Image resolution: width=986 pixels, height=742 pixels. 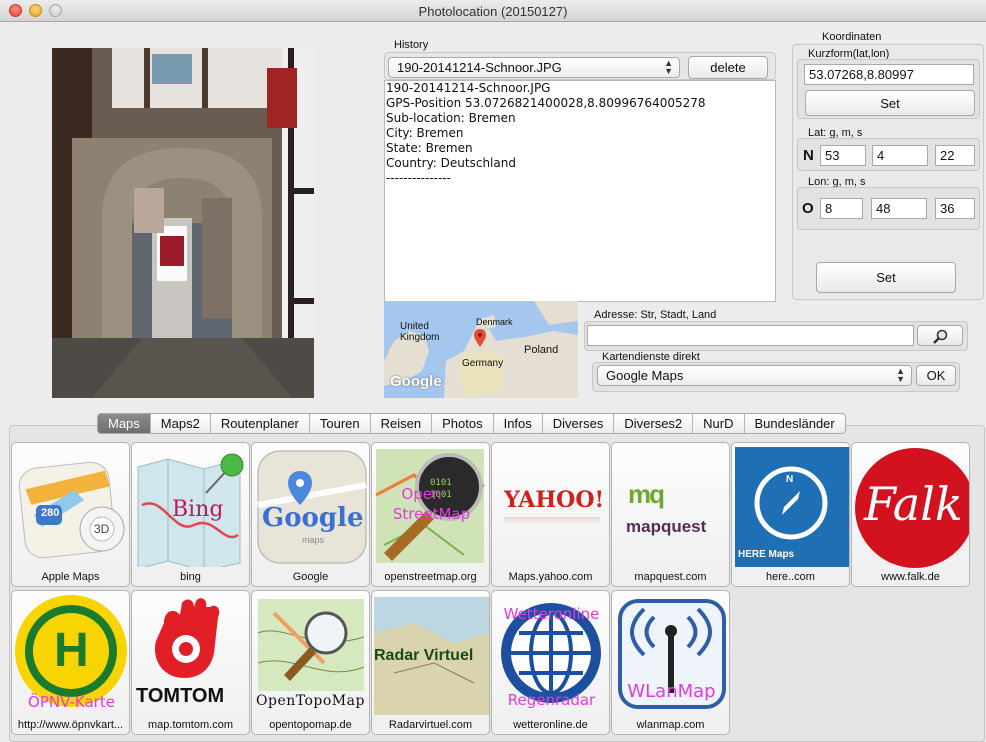 What do you see at coordinates (955, 208) in the screenshot?
I see `lon-seconds-input` at bounding box center [955, 208].